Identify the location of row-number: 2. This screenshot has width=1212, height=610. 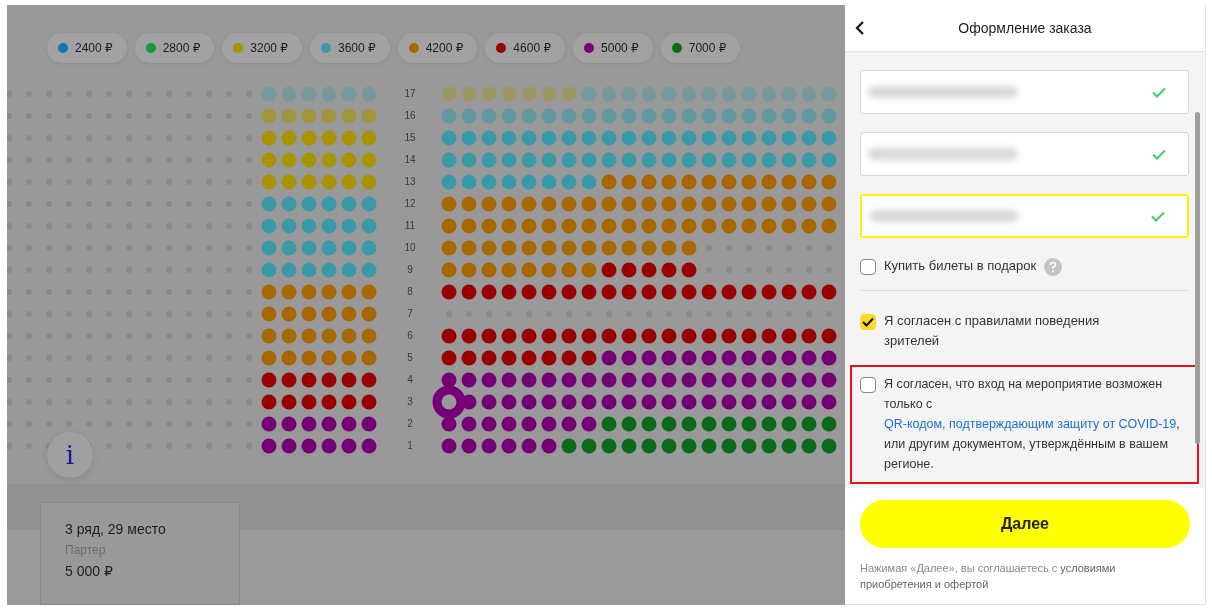
(410, 423).